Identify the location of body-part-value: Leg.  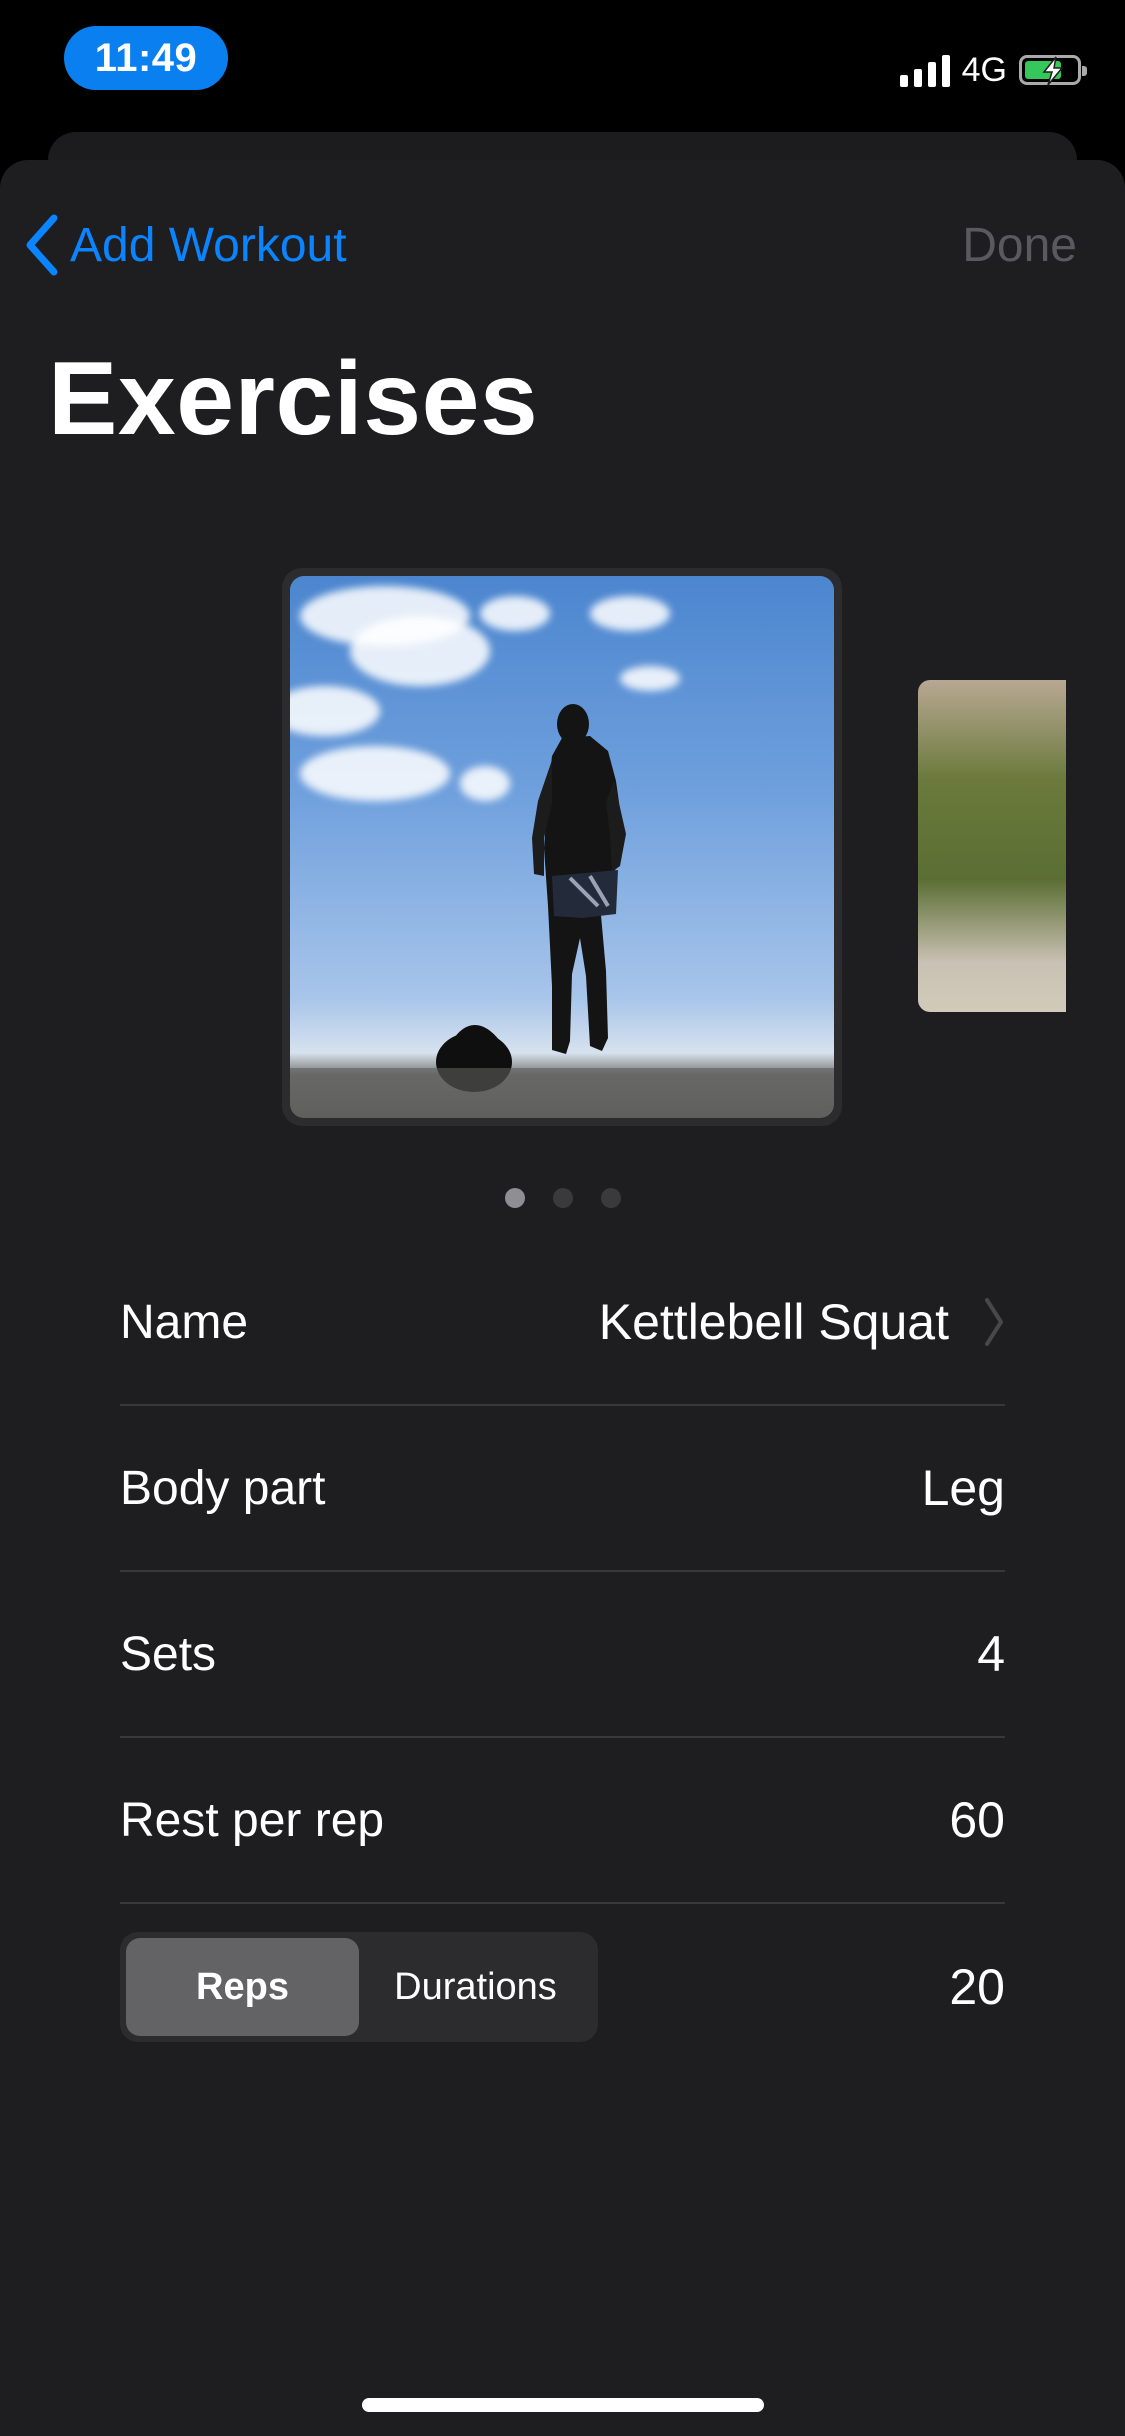
(963, 1488).